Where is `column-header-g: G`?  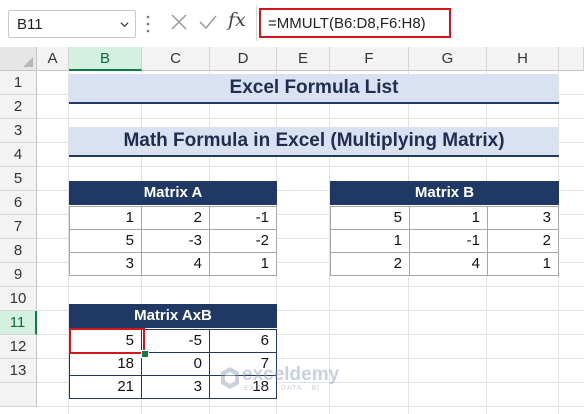 column-header-g: G is located at coordinates (448, 59).